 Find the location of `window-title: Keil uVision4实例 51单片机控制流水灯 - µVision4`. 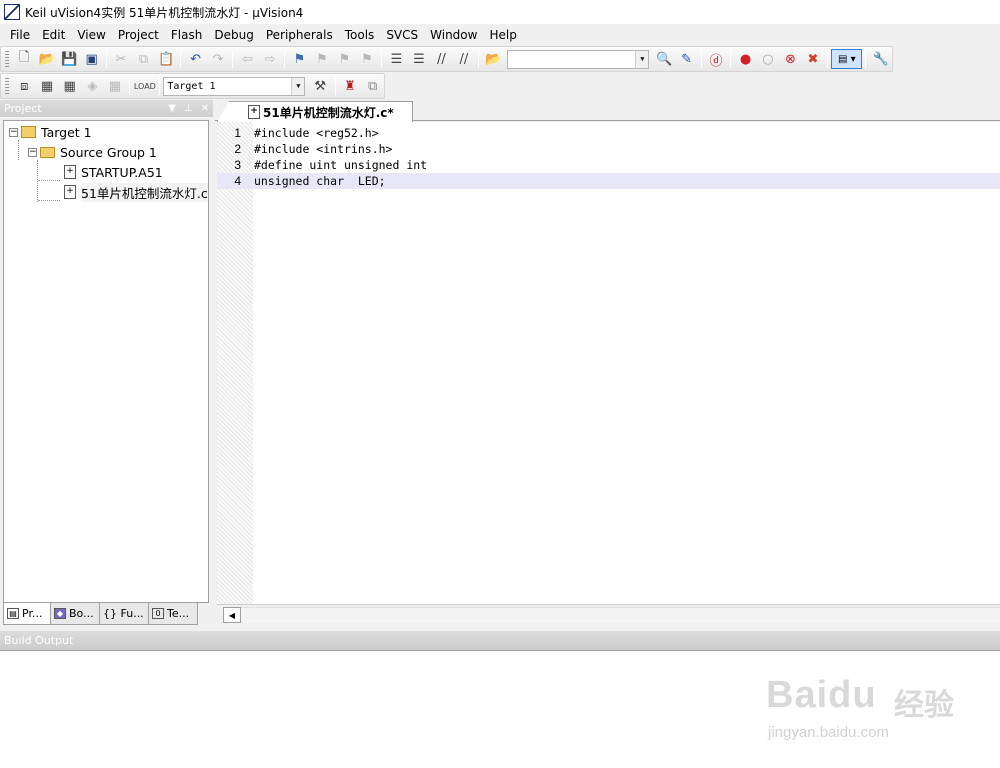

window-title: Keil uVision4实例 51单片机控制流水灯 - µVision4 is located at coordinates (164, 12).